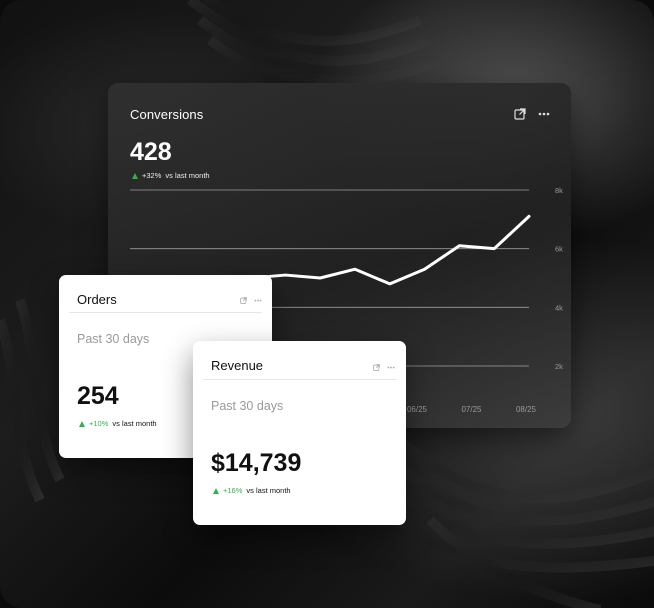  What do you see at coordinates (97, 299) in the screenshot?
I see `orders-title: Orders` at bounding box center [97, 299].